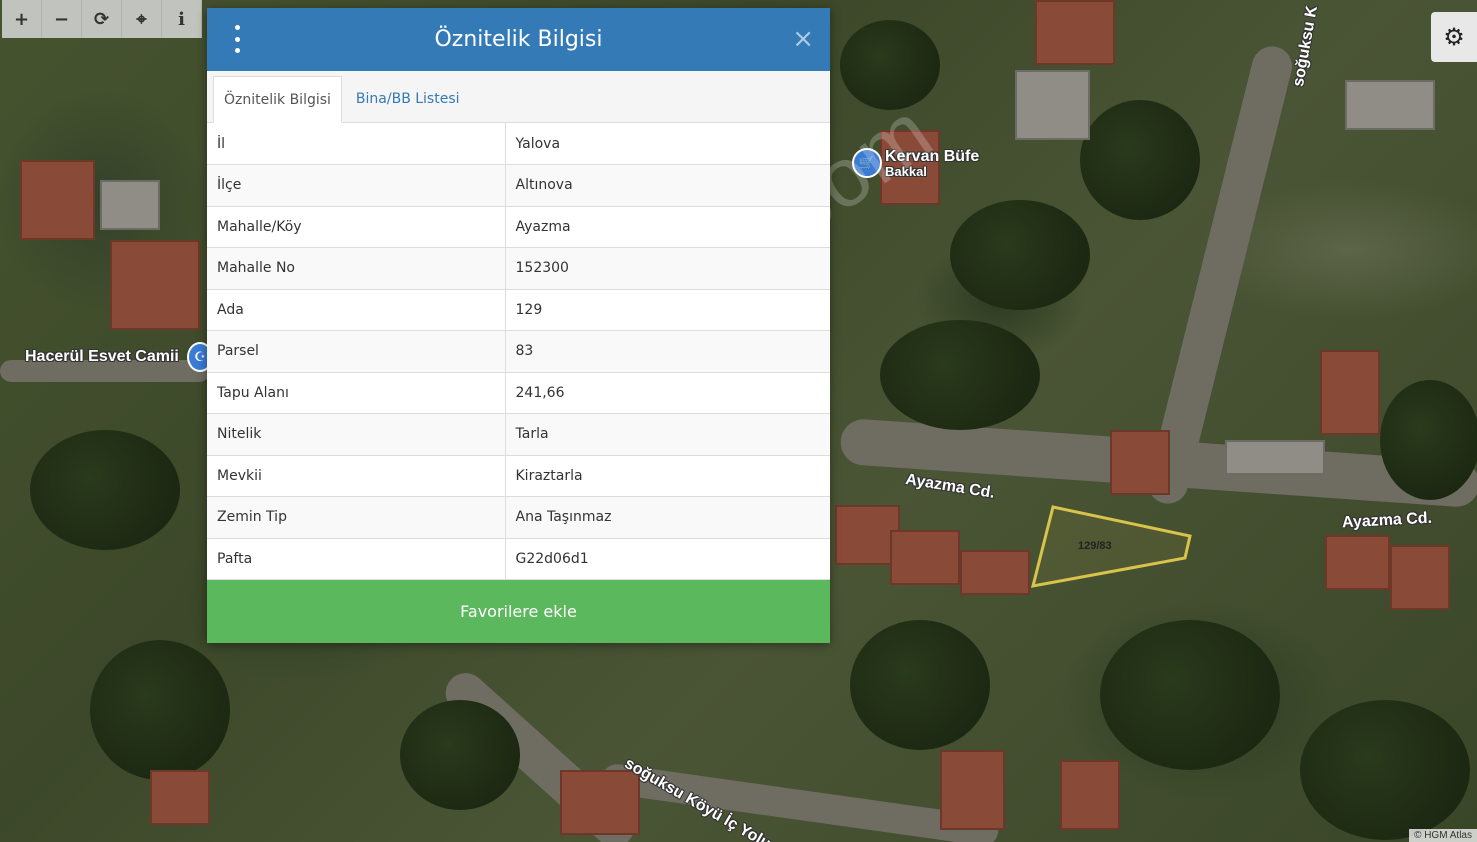 The height and width of the screenshot is (842, 1477). I want to click on attribution: © HGM Atlas, so click(1443, 835).